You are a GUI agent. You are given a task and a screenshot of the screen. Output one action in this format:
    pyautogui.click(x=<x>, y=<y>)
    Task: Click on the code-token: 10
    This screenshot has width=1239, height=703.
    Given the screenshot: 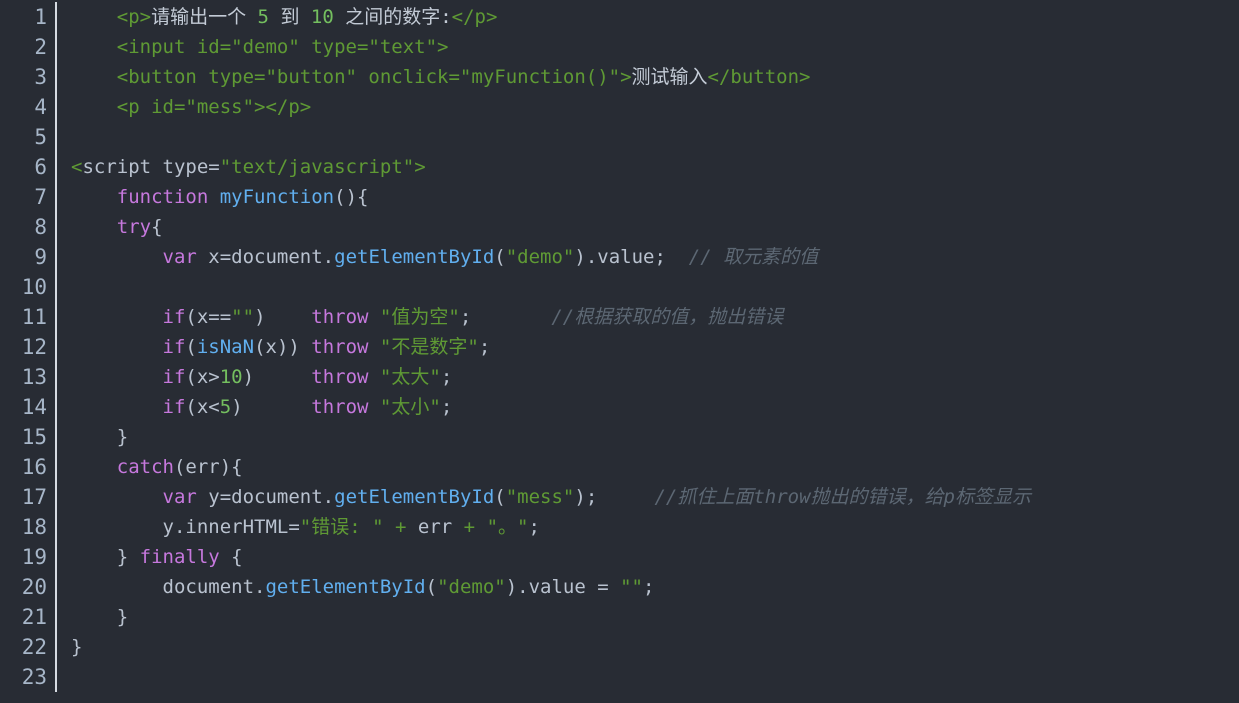 What is the action you would take?
    pyautogui.click(x=231, y=377)
    